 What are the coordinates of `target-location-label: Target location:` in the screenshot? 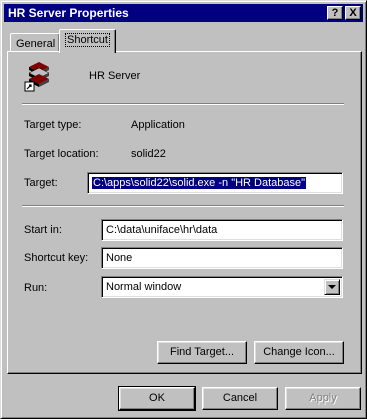 It's located at (61, 154).